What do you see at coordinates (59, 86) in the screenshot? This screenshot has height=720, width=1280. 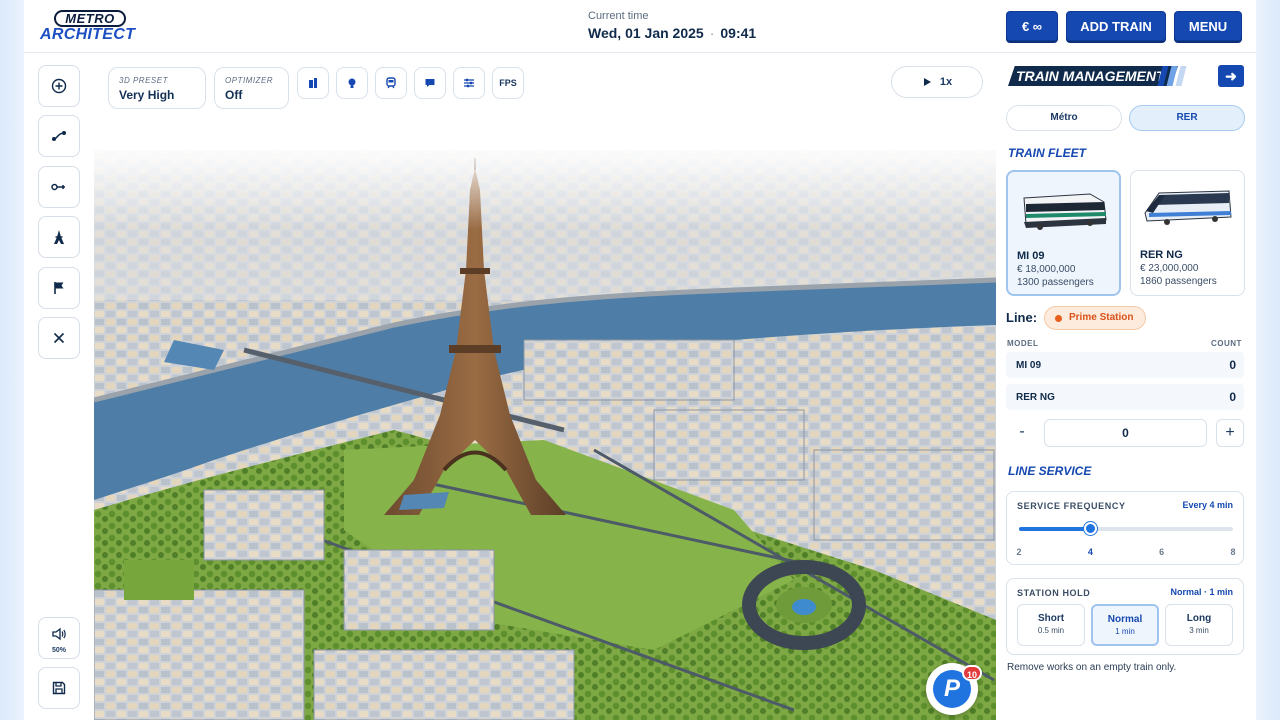 I see `add-station-button` at bounding box center [59, 86].